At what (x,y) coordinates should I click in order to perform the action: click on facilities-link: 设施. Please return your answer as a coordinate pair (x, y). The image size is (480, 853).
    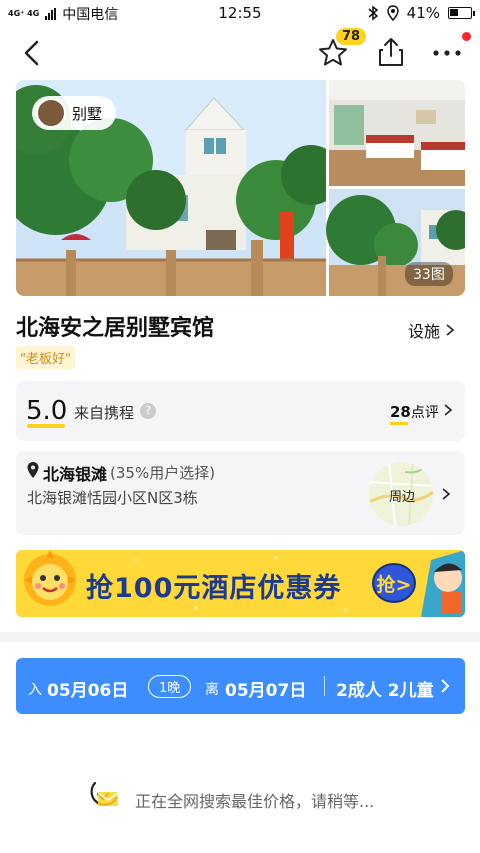
    Looking at the image, I should click on (431, 330).